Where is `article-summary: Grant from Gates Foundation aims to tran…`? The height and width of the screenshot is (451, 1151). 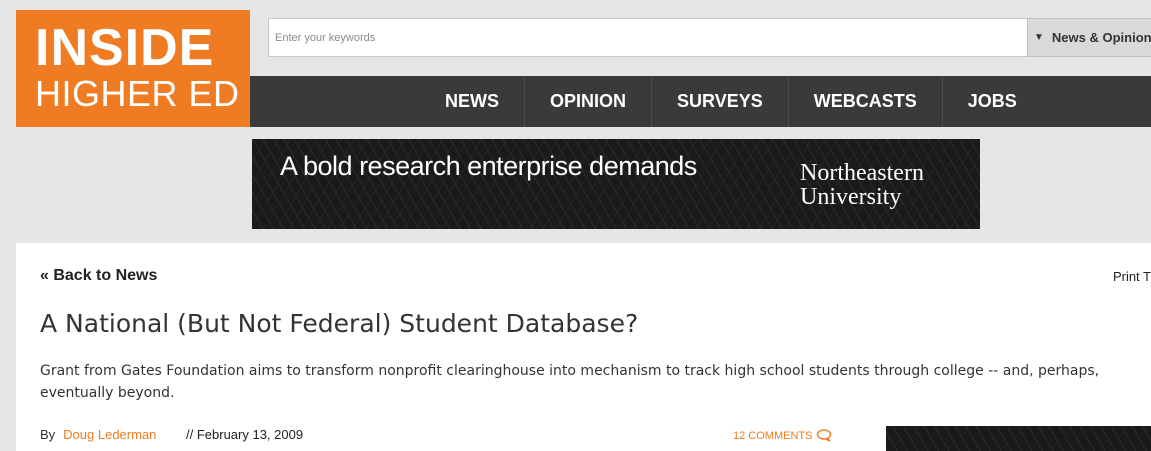
article-summary: Grant from Gates Foundation aims to tran… is located at coordinates (570, 382).